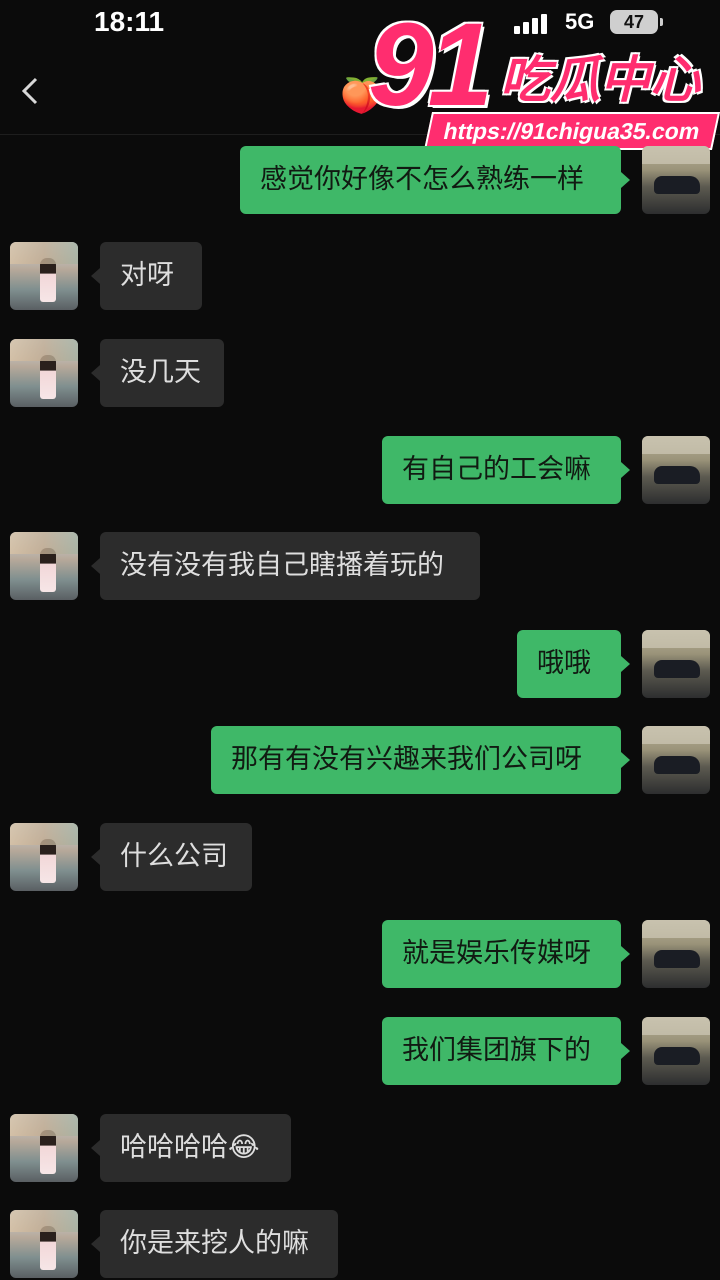  I want to click on network-type: 5G, so click(580, 21).